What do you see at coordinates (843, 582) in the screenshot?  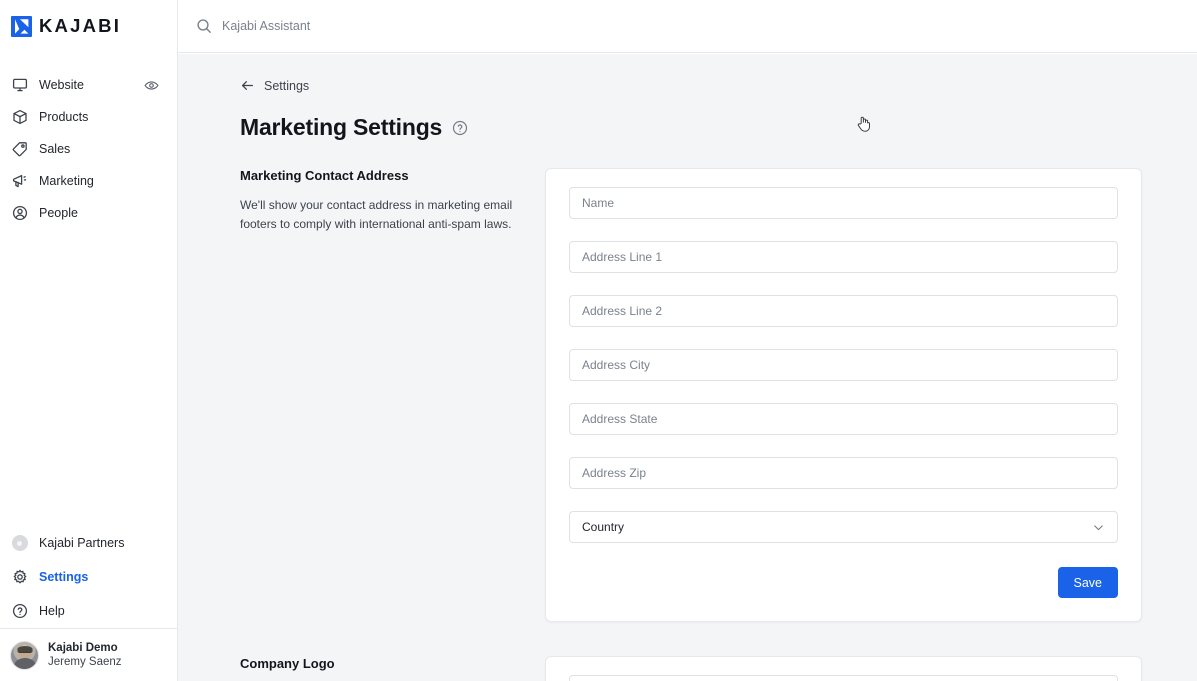 I see `card-actions: Save` at bounding box center [843, 582].